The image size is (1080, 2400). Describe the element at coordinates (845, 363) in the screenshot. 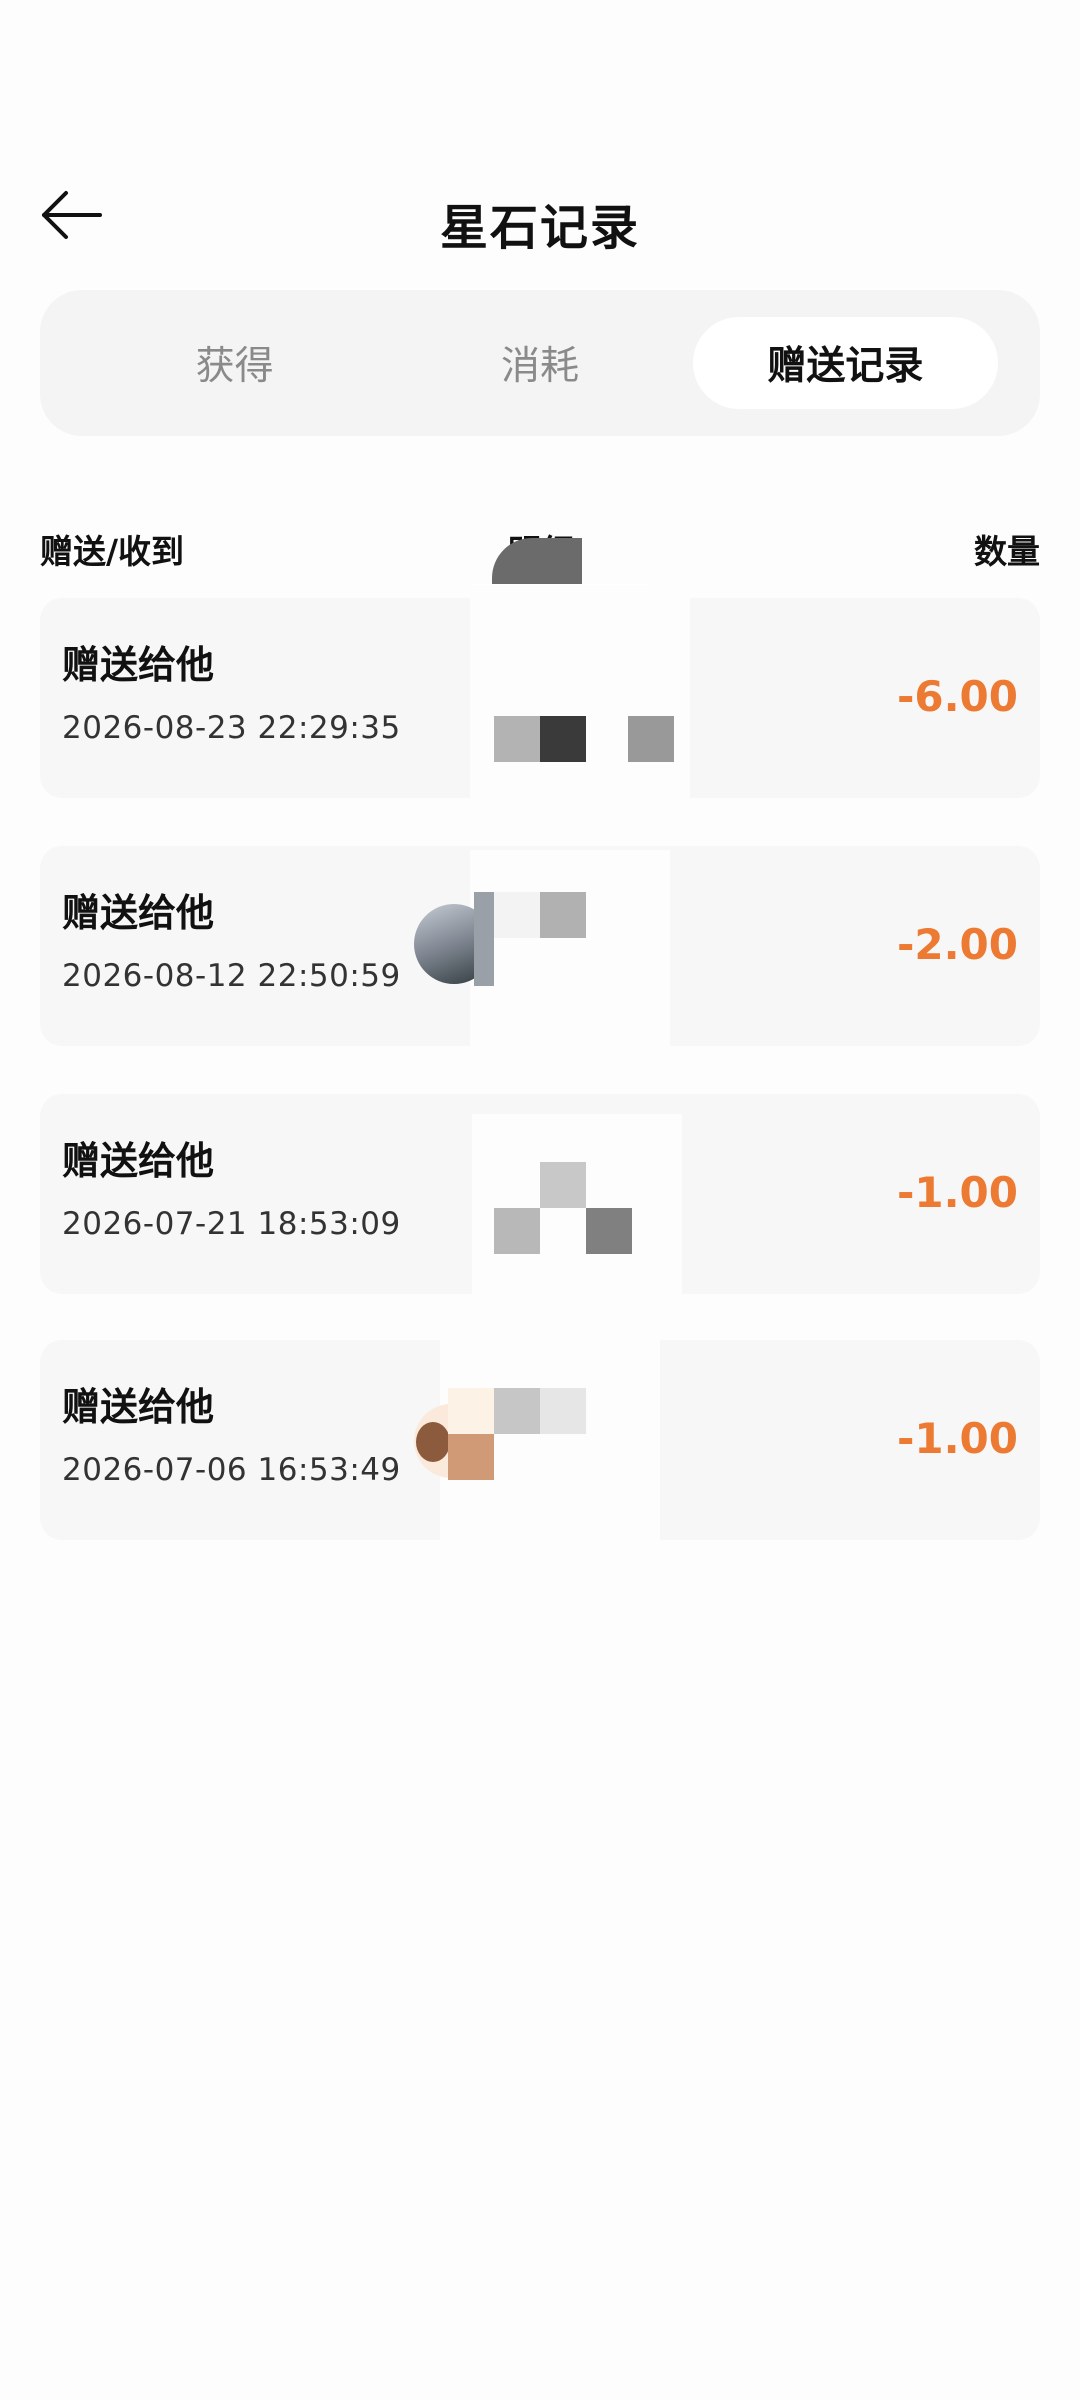

I see `tab-gift-records: 赠送记录` at that location.